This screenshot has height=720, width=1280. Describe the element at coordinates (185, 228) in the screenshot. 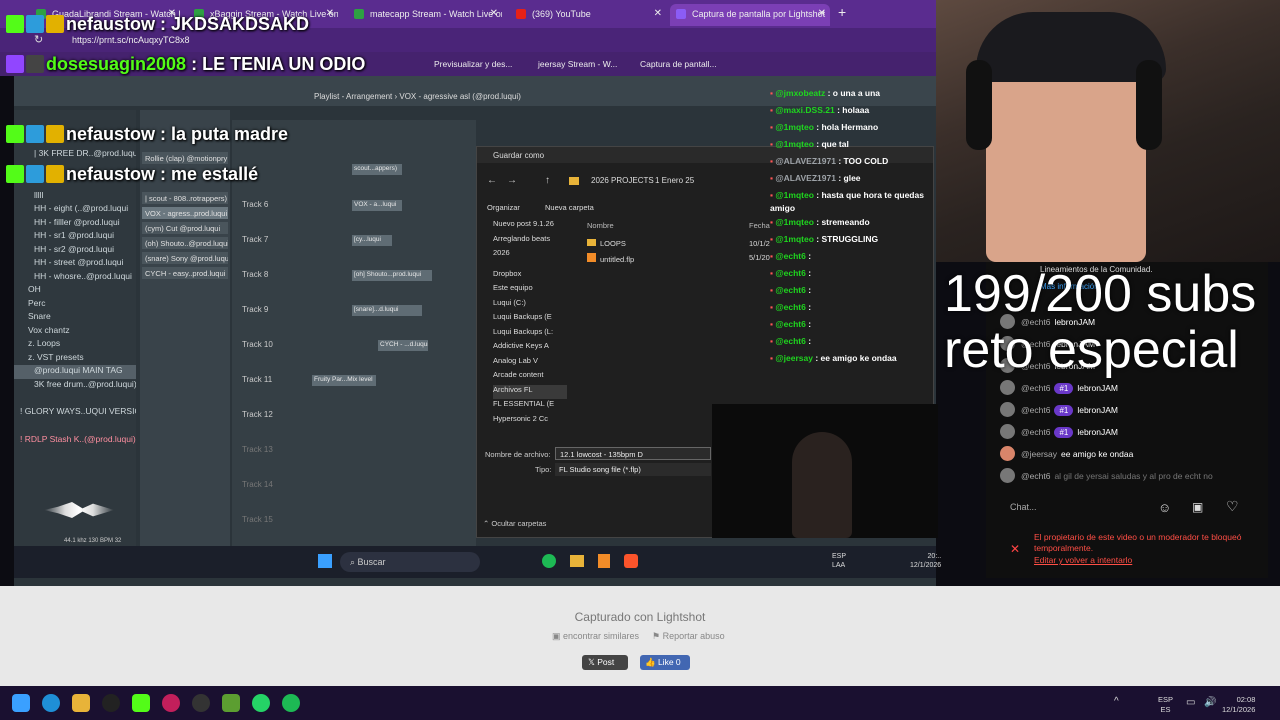

I see `channel-item: (cym) Cut @prod.luqui` at that location.